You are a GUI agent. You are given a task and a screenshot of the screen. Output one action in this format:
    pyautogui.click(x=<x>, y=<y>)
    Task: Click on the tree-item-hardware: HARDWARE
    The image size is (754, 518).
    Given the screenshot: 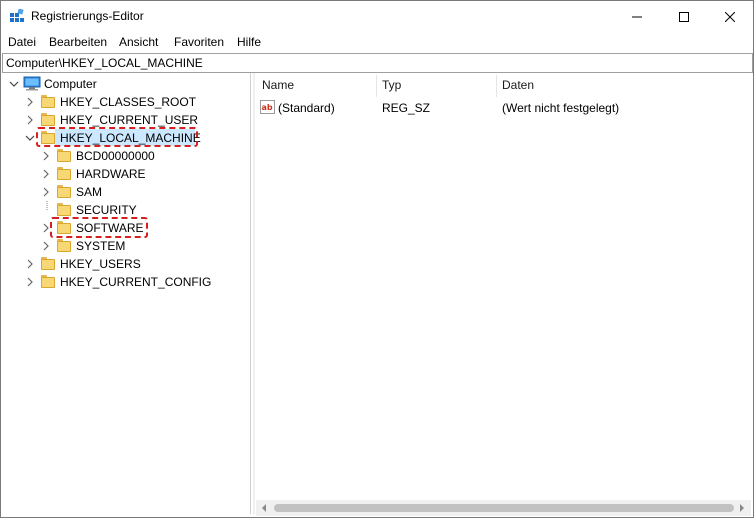 What is the action you would take?
    pyautogui.click(x=123, y=174)
    